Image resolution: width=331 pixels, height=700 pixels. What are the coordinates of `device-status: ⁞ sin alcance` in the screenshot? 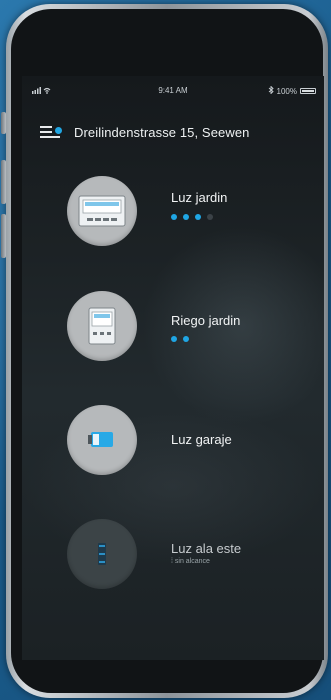 It's located at (190, 561).